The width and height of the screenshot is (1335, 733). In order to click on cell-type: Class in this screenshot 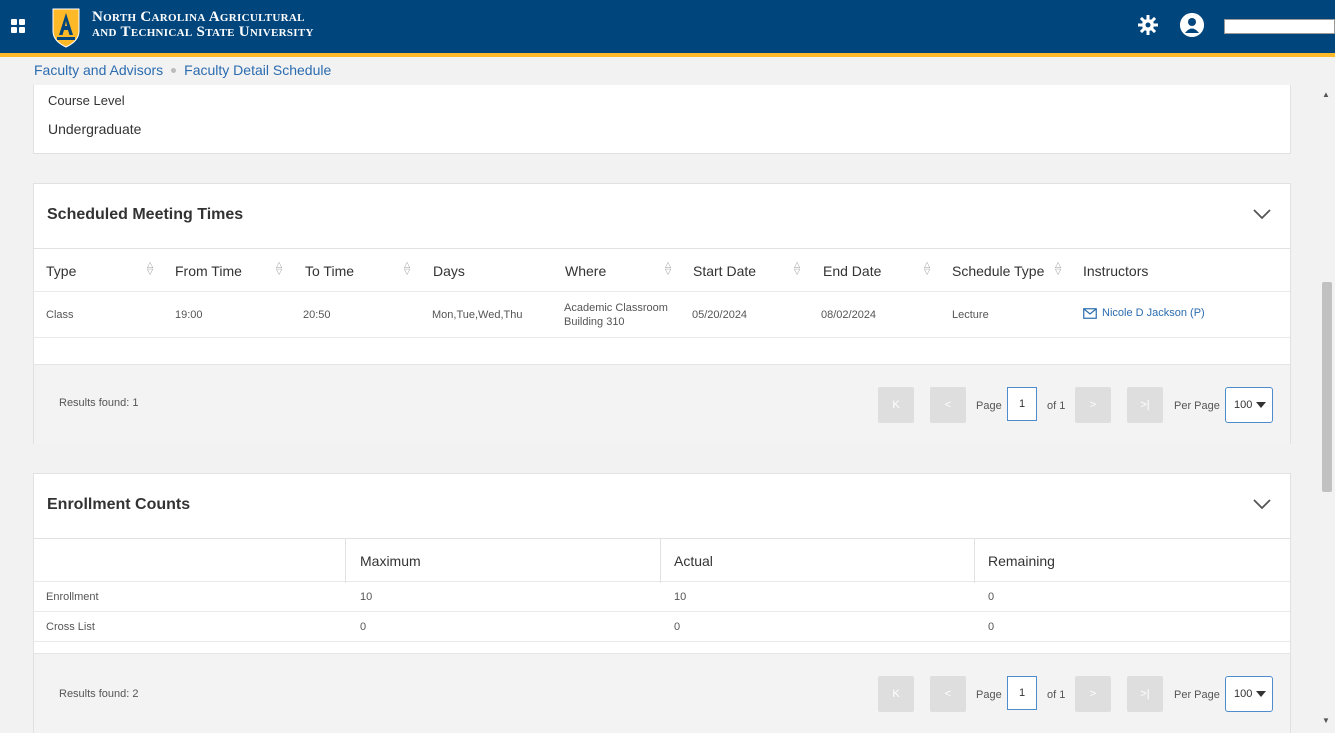, I will do `click(60, 315)`.